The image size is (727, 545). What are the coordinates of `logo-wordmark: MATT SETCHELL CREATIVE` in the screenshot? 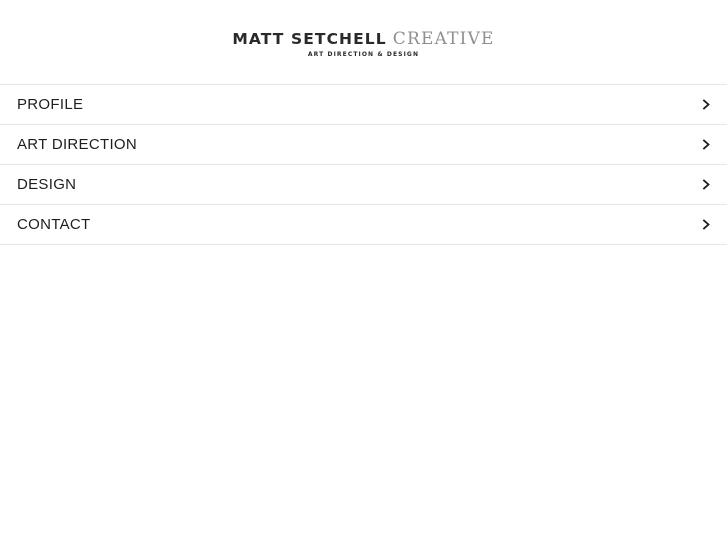 It's located at (363, 39).